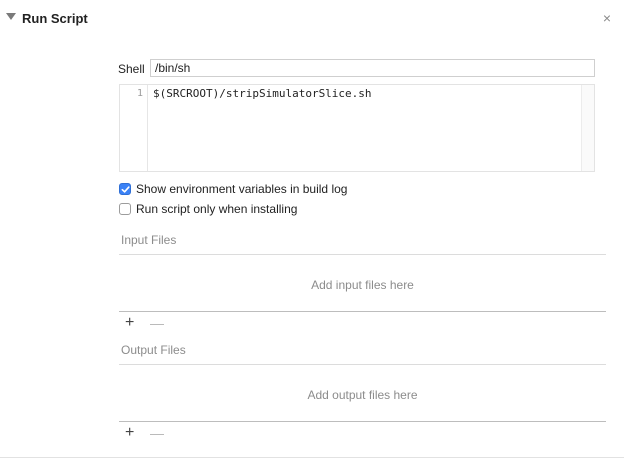 This screenshot has width=624, height=464. I want to click on line-number: 1, so click(139, 93).